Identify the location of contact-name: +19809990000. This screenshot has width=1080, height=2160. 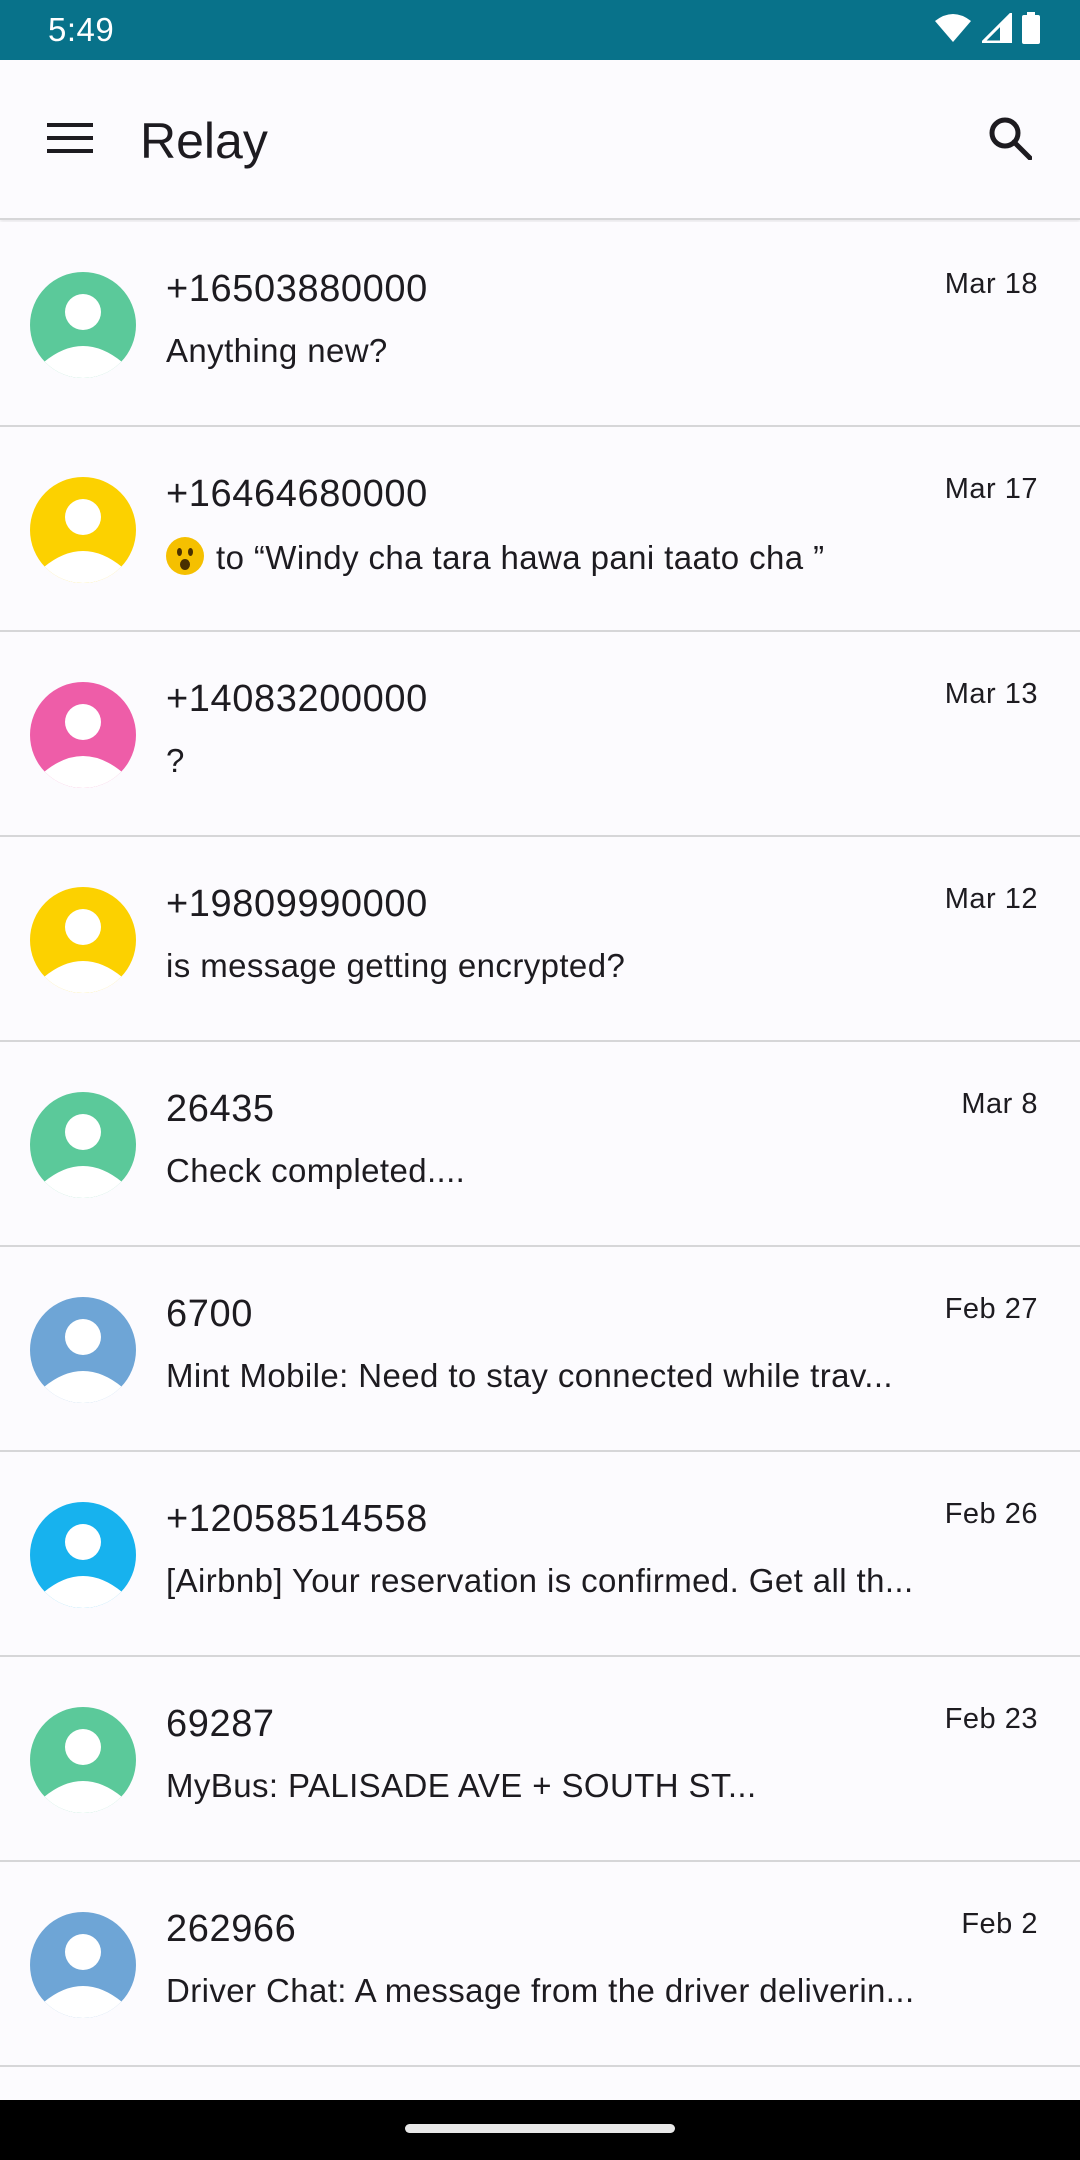
(297, 904).